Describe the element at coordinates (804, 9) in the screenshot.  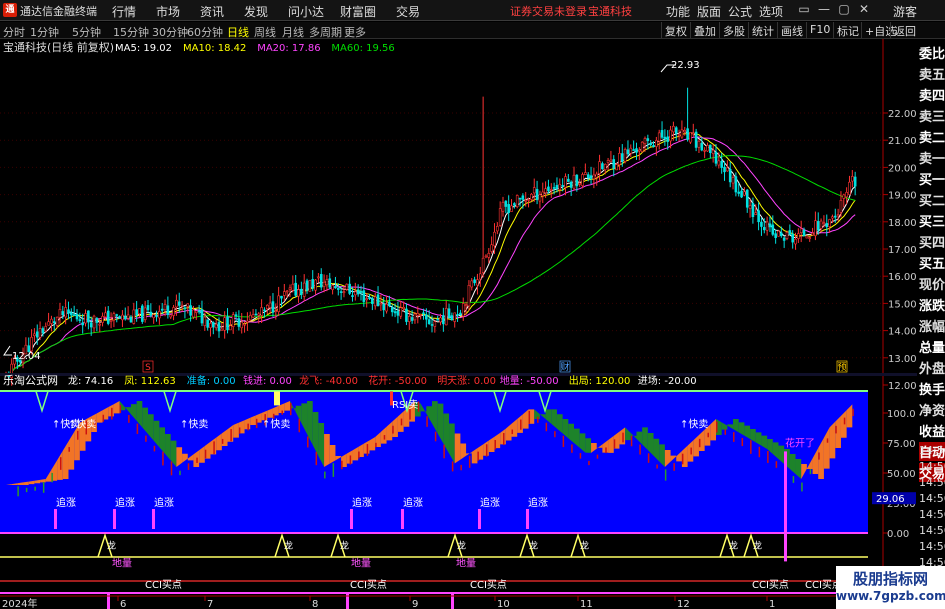
I see `restore-icon: ▭` at that location.